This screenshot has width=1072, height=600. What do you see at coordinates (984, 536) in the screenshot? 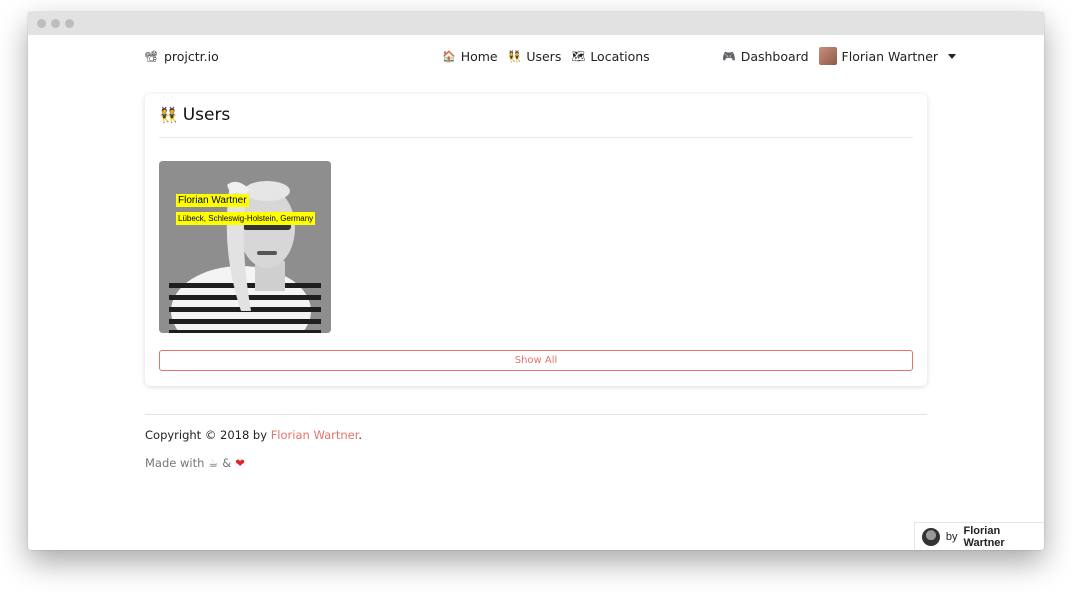
I see `badge-name: Florian Wartner` at bounding box center [984, 536].